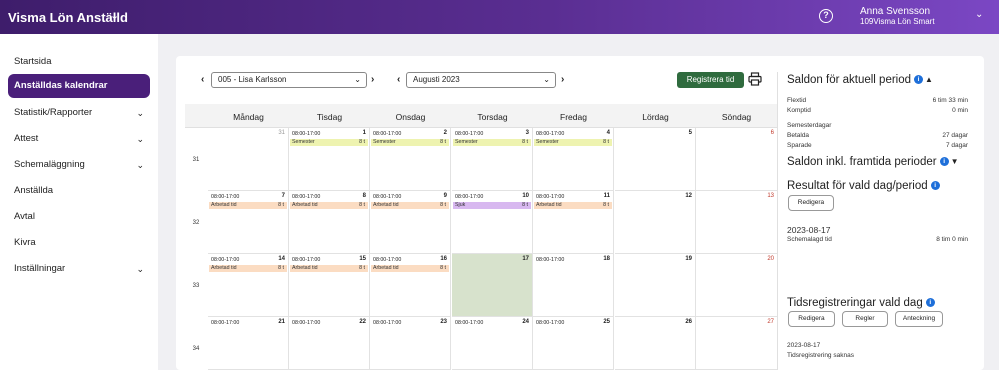 Image resolution: width=999 pixels, height=370 pixels. What do you see at coordinates (895, 11) in the screenshot?
I see `user-name: Anna Svensson` at bounding box center [895, 11].